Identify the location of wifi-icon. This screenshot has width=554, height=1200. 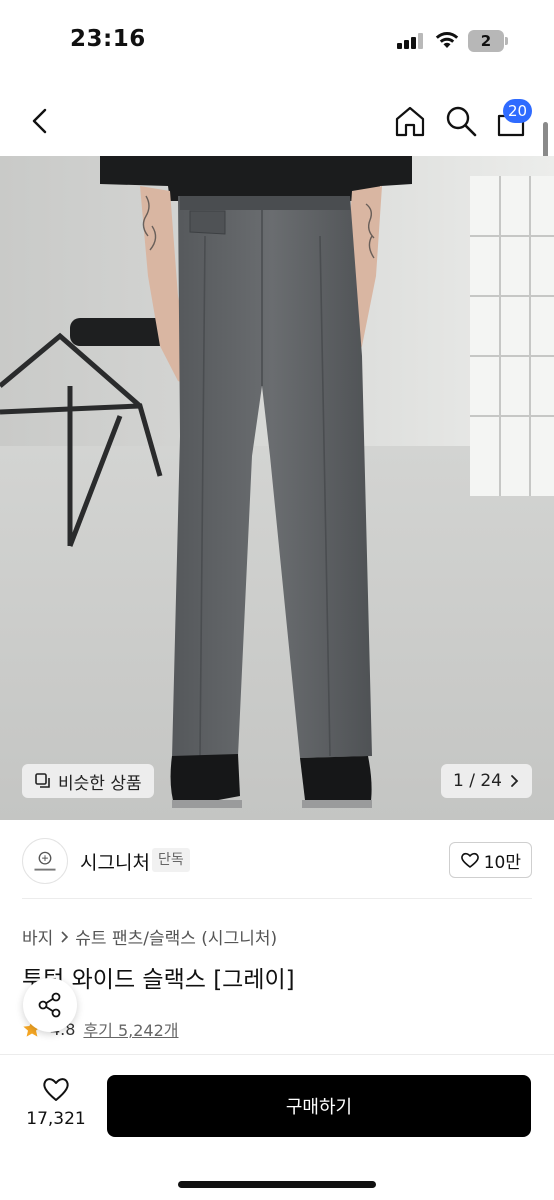
(447, 40).